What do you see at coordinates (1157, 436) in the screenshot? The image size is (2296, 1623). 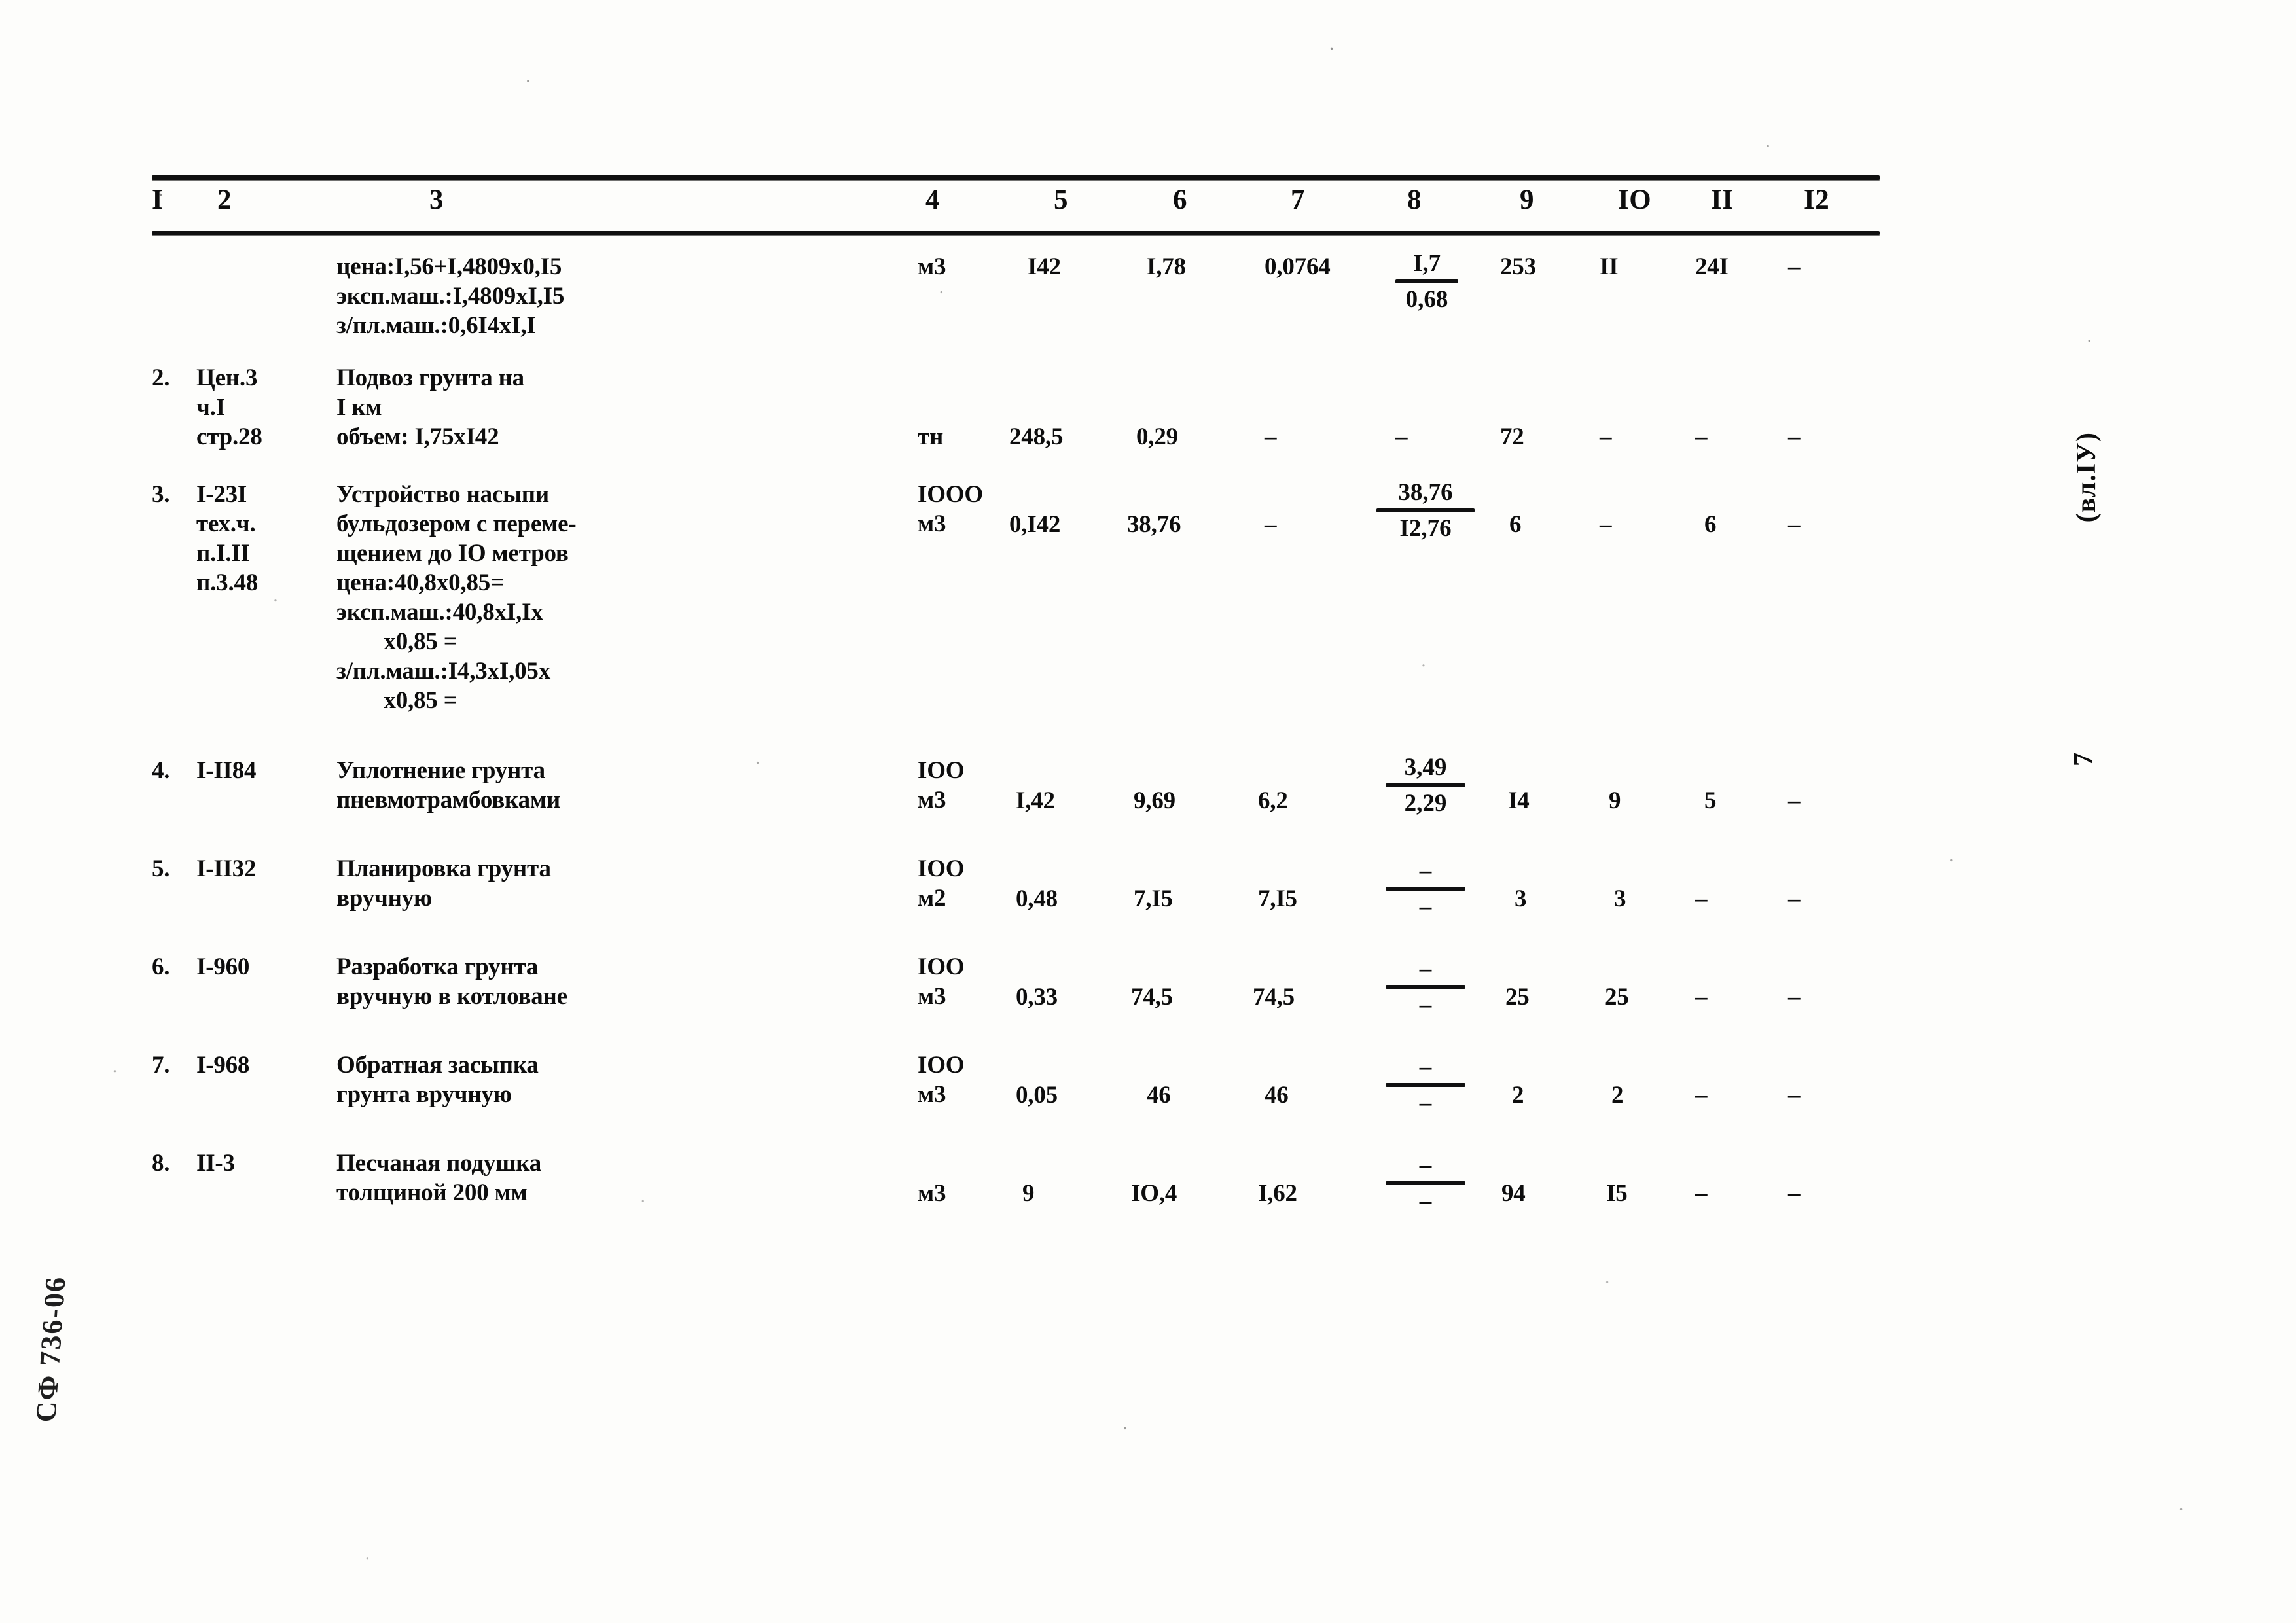 I see `row-col6: 0,29` at bounding box center [1157, 436].